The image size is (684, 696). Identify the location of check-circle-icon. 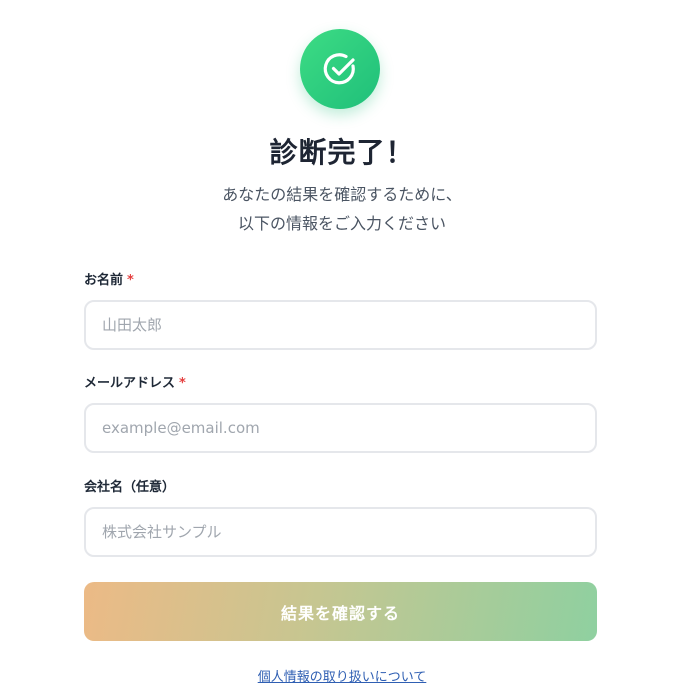
(339, 69).